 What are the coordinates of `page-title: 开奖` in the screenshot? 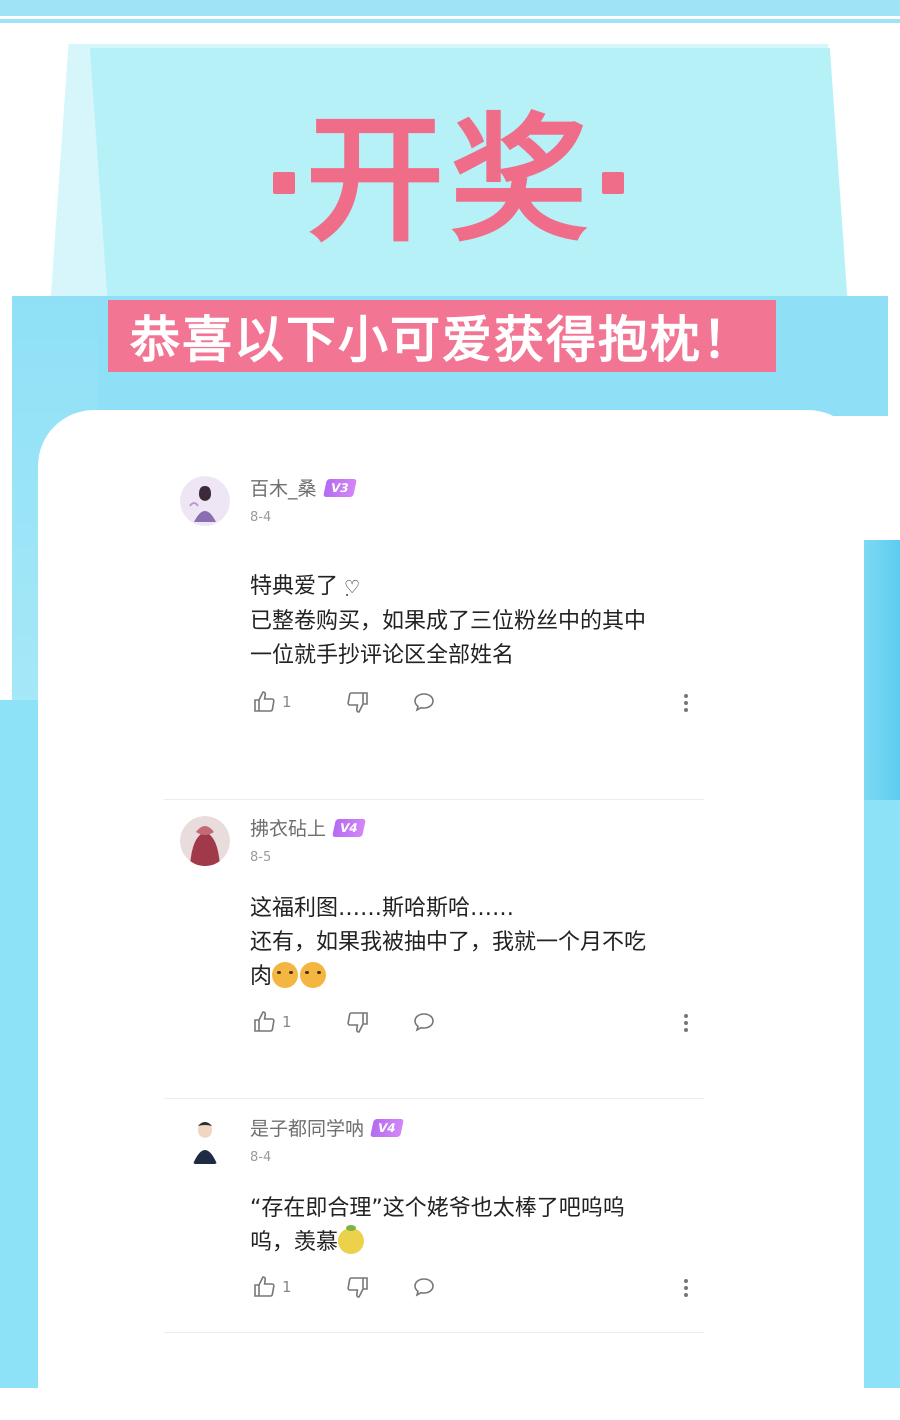 It's located at (449, 180).